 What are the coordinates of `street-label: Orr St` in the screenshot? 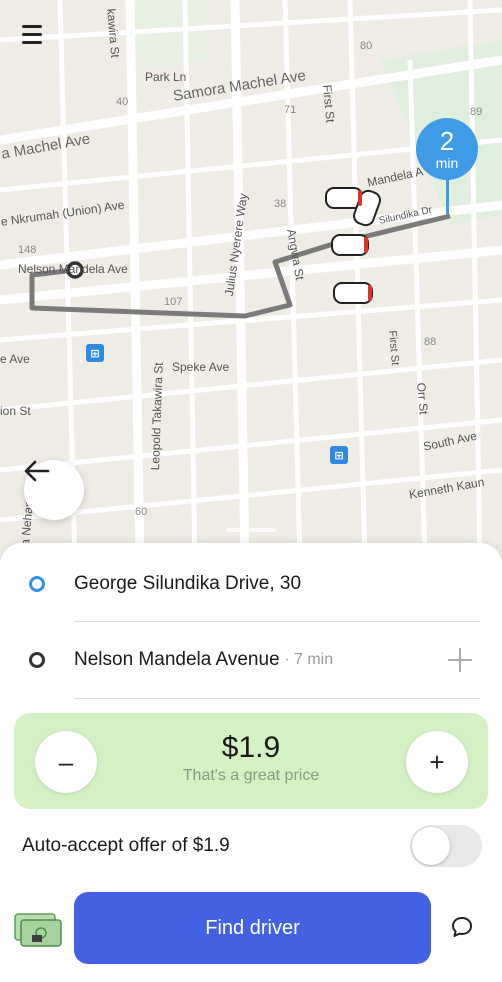 It's located at (422, 399).